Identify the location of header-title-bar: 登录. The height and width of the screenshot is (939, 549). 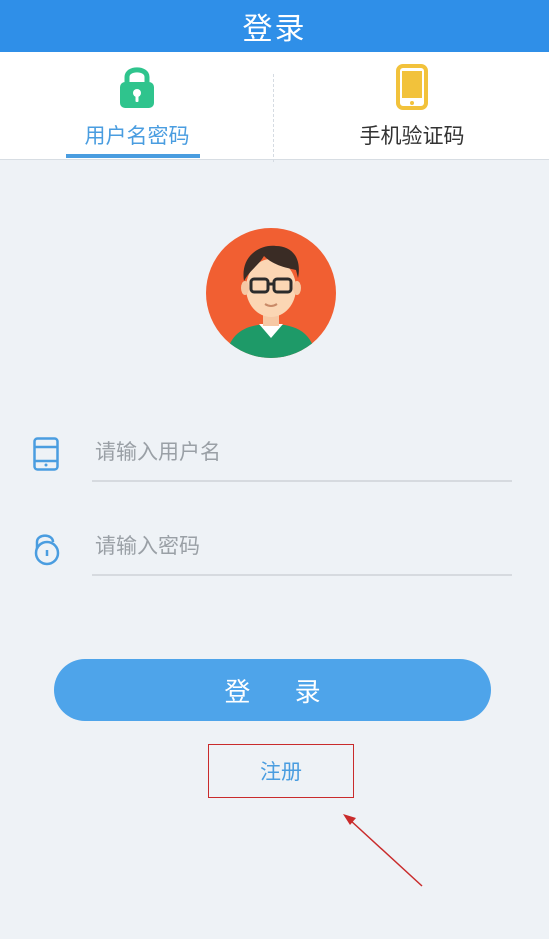
(274, 26).